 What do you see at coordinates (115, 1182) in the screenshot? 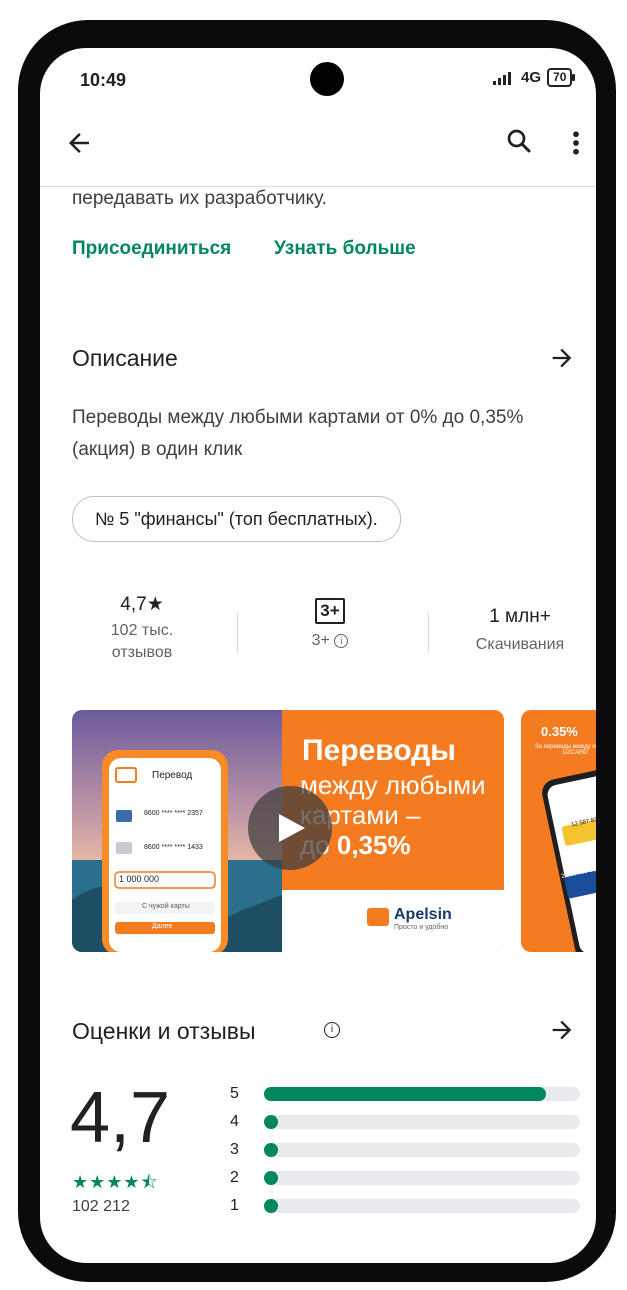
I see `rating-stars: ★★★★⯪` at bounding box center [115, 1182].